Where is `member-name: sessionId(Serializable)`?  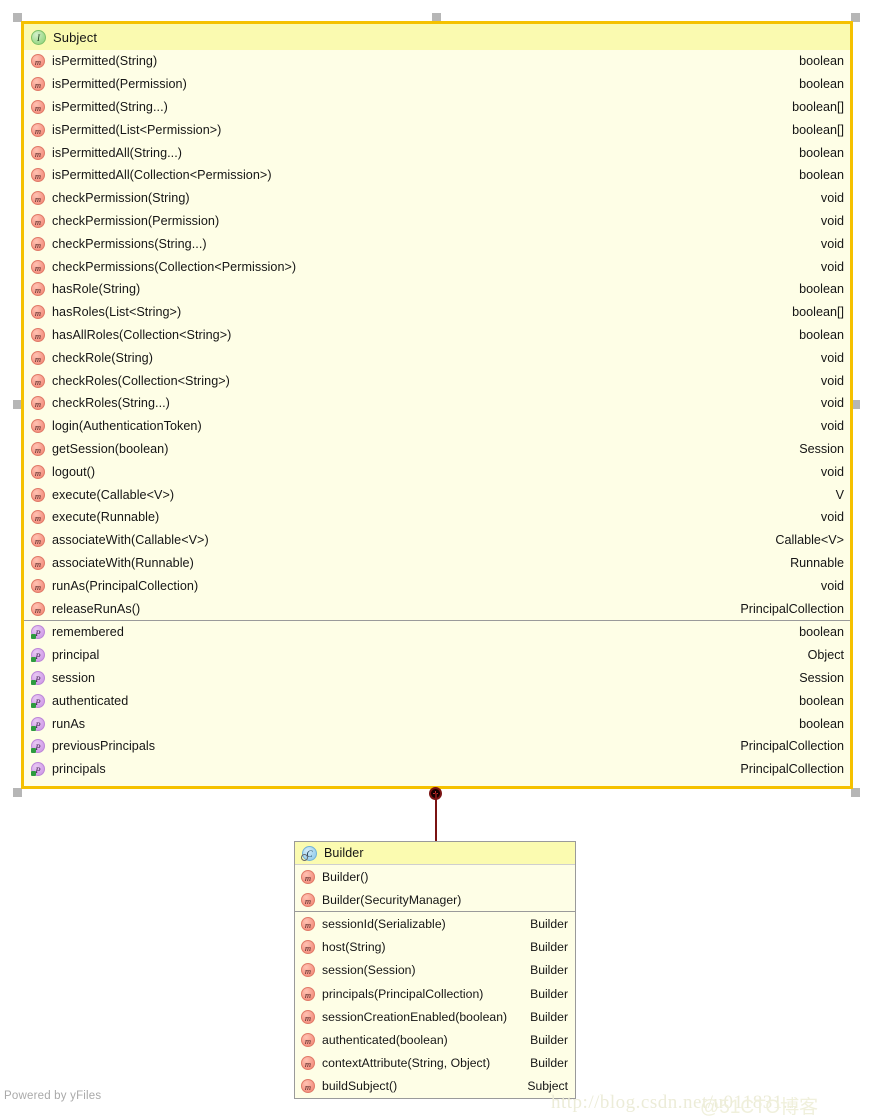 member-name: sessionId(Serializable) is located at coordinates (384, 923).